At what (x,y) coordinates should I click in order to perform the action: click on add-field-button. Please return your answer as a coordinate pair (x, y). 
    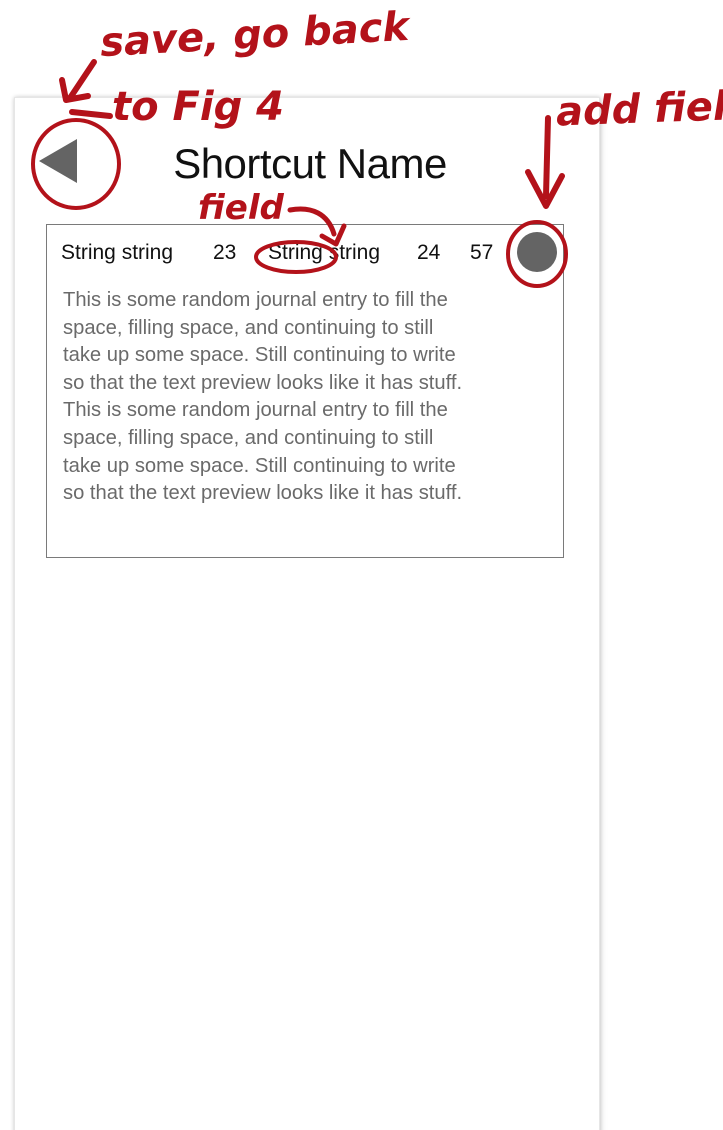
    Looking at the image, I should click on (537, 252).